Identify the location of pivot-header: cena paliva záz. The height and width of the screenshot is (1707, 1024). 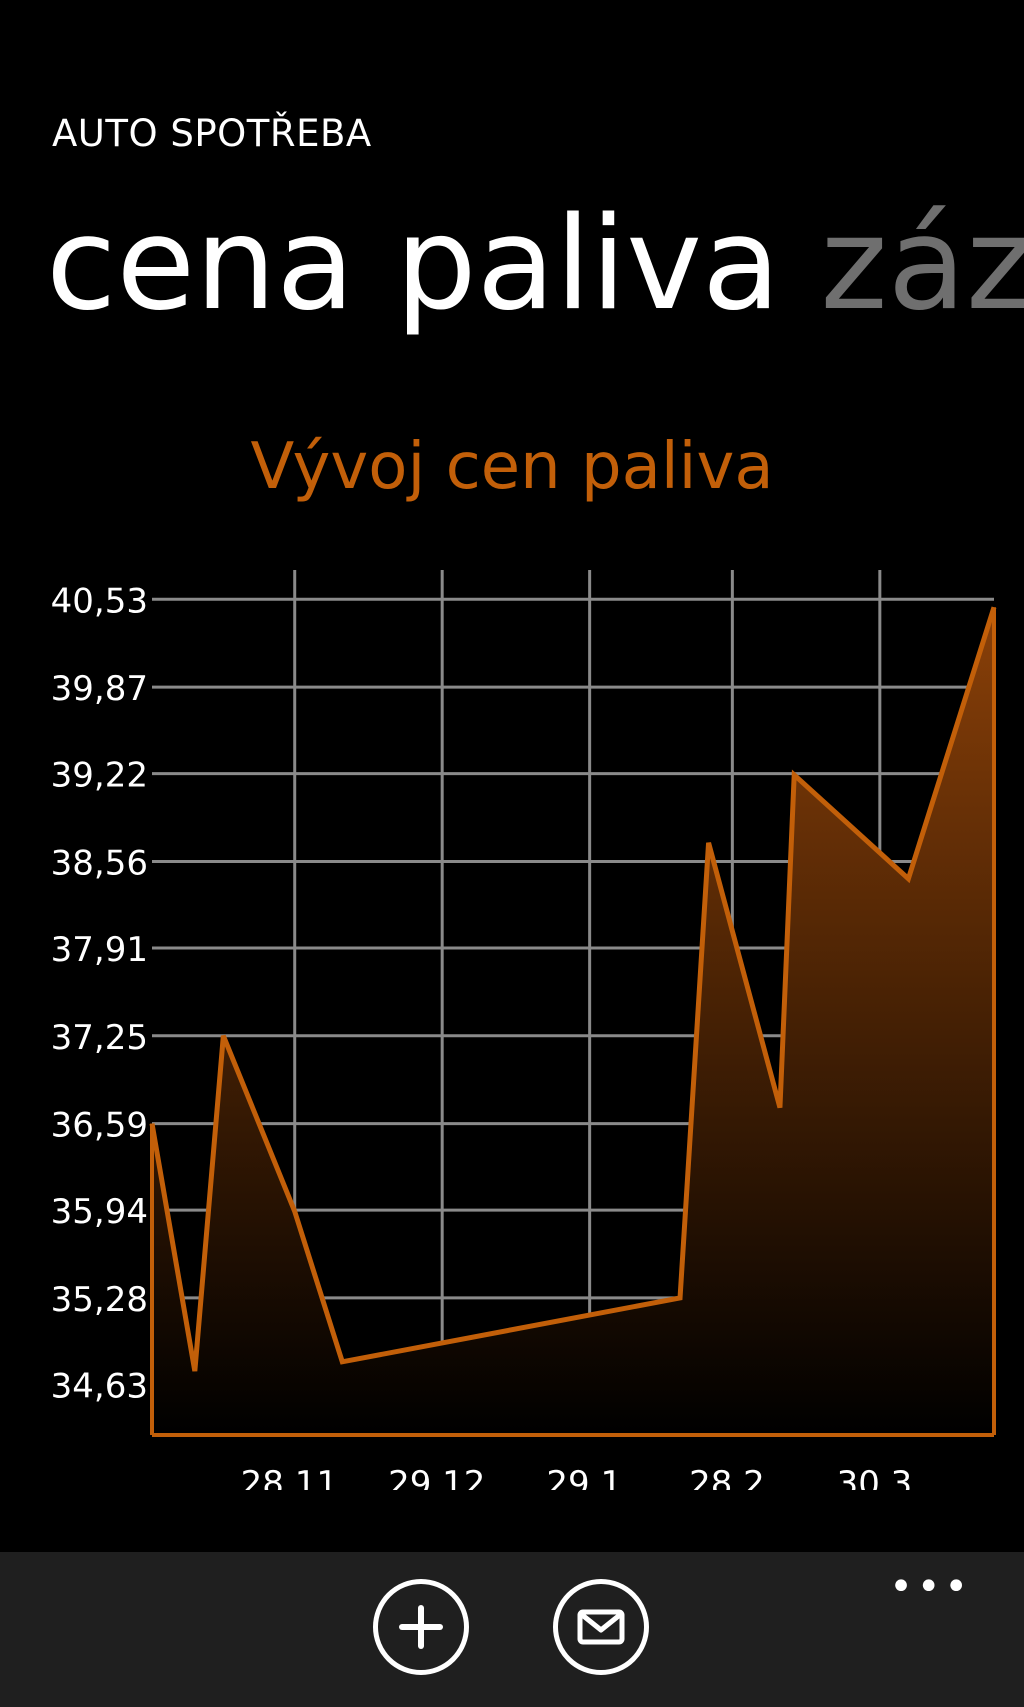
(535, 265).